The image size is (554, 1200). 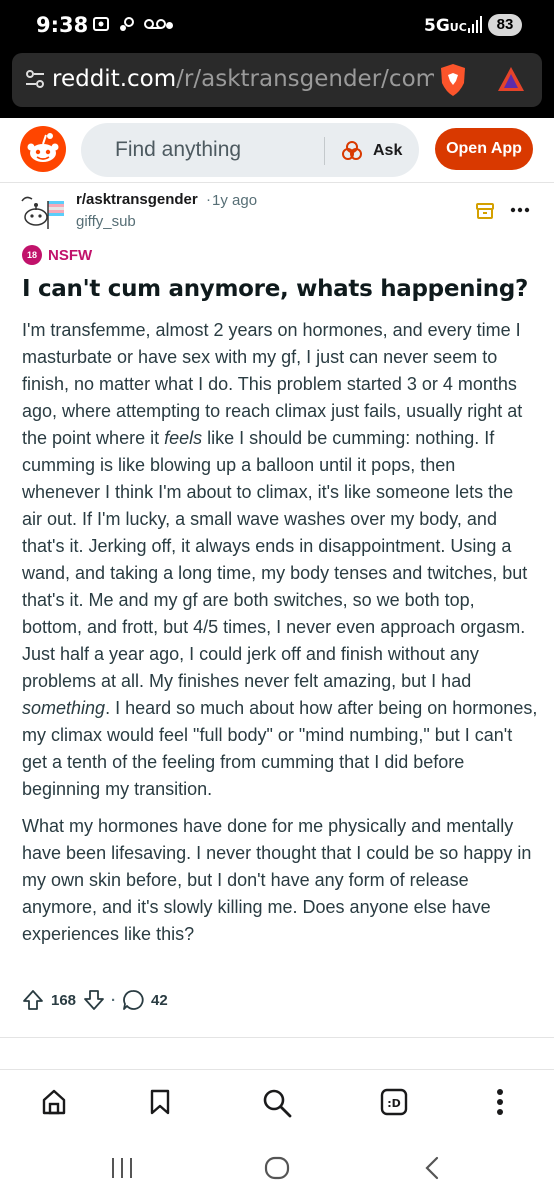 What do you see at coordinates (54, 1102) in the screenshot?
I see `home-icon` at bounding box center [54, 1102].